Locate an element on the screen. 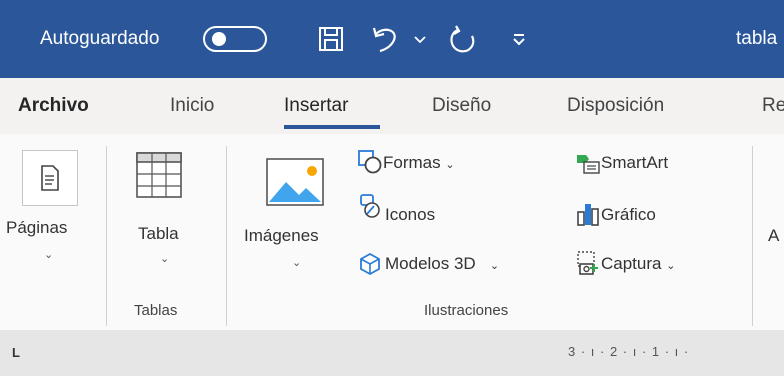  icons-icon is located at coordinates (370, 206).